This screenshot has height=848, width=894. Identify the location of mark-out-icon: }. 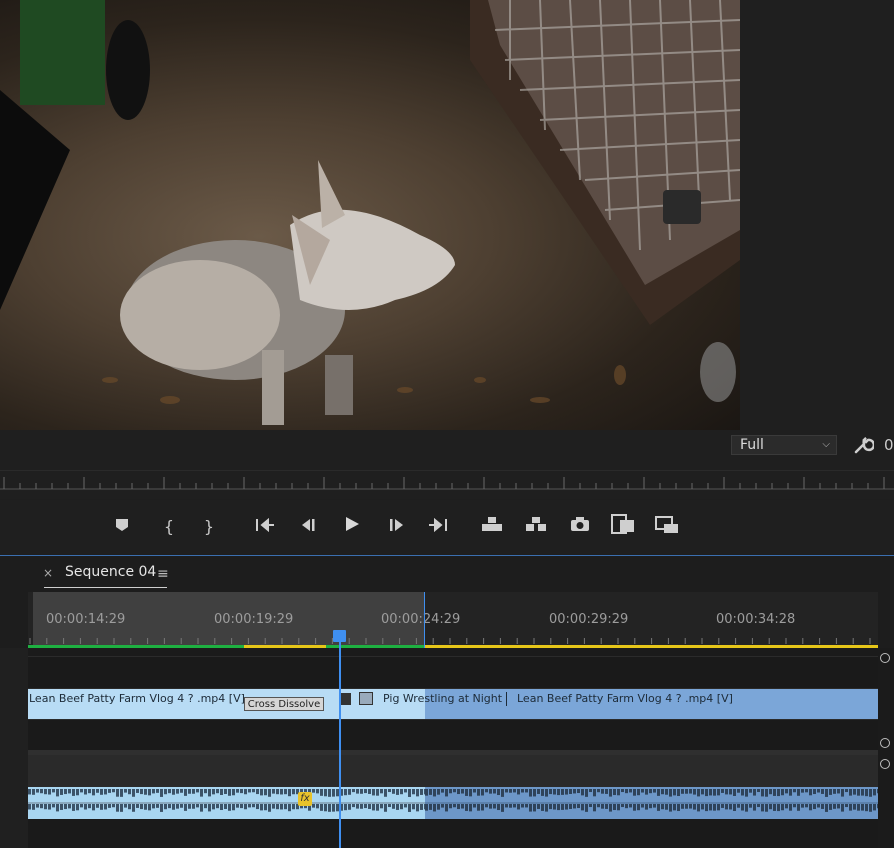
(209, 526).